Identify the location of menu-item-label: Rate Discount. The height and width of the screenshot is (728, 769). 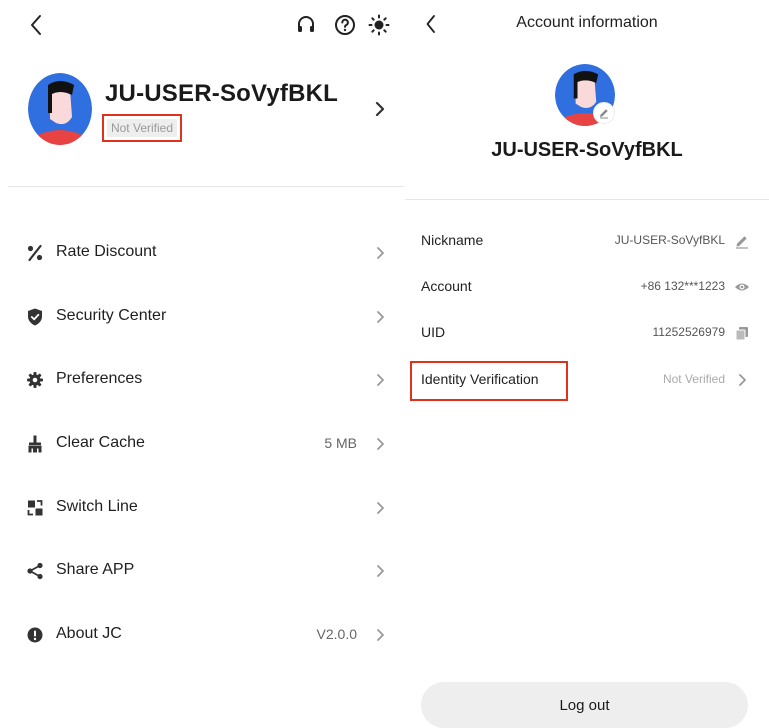
(106, 251).